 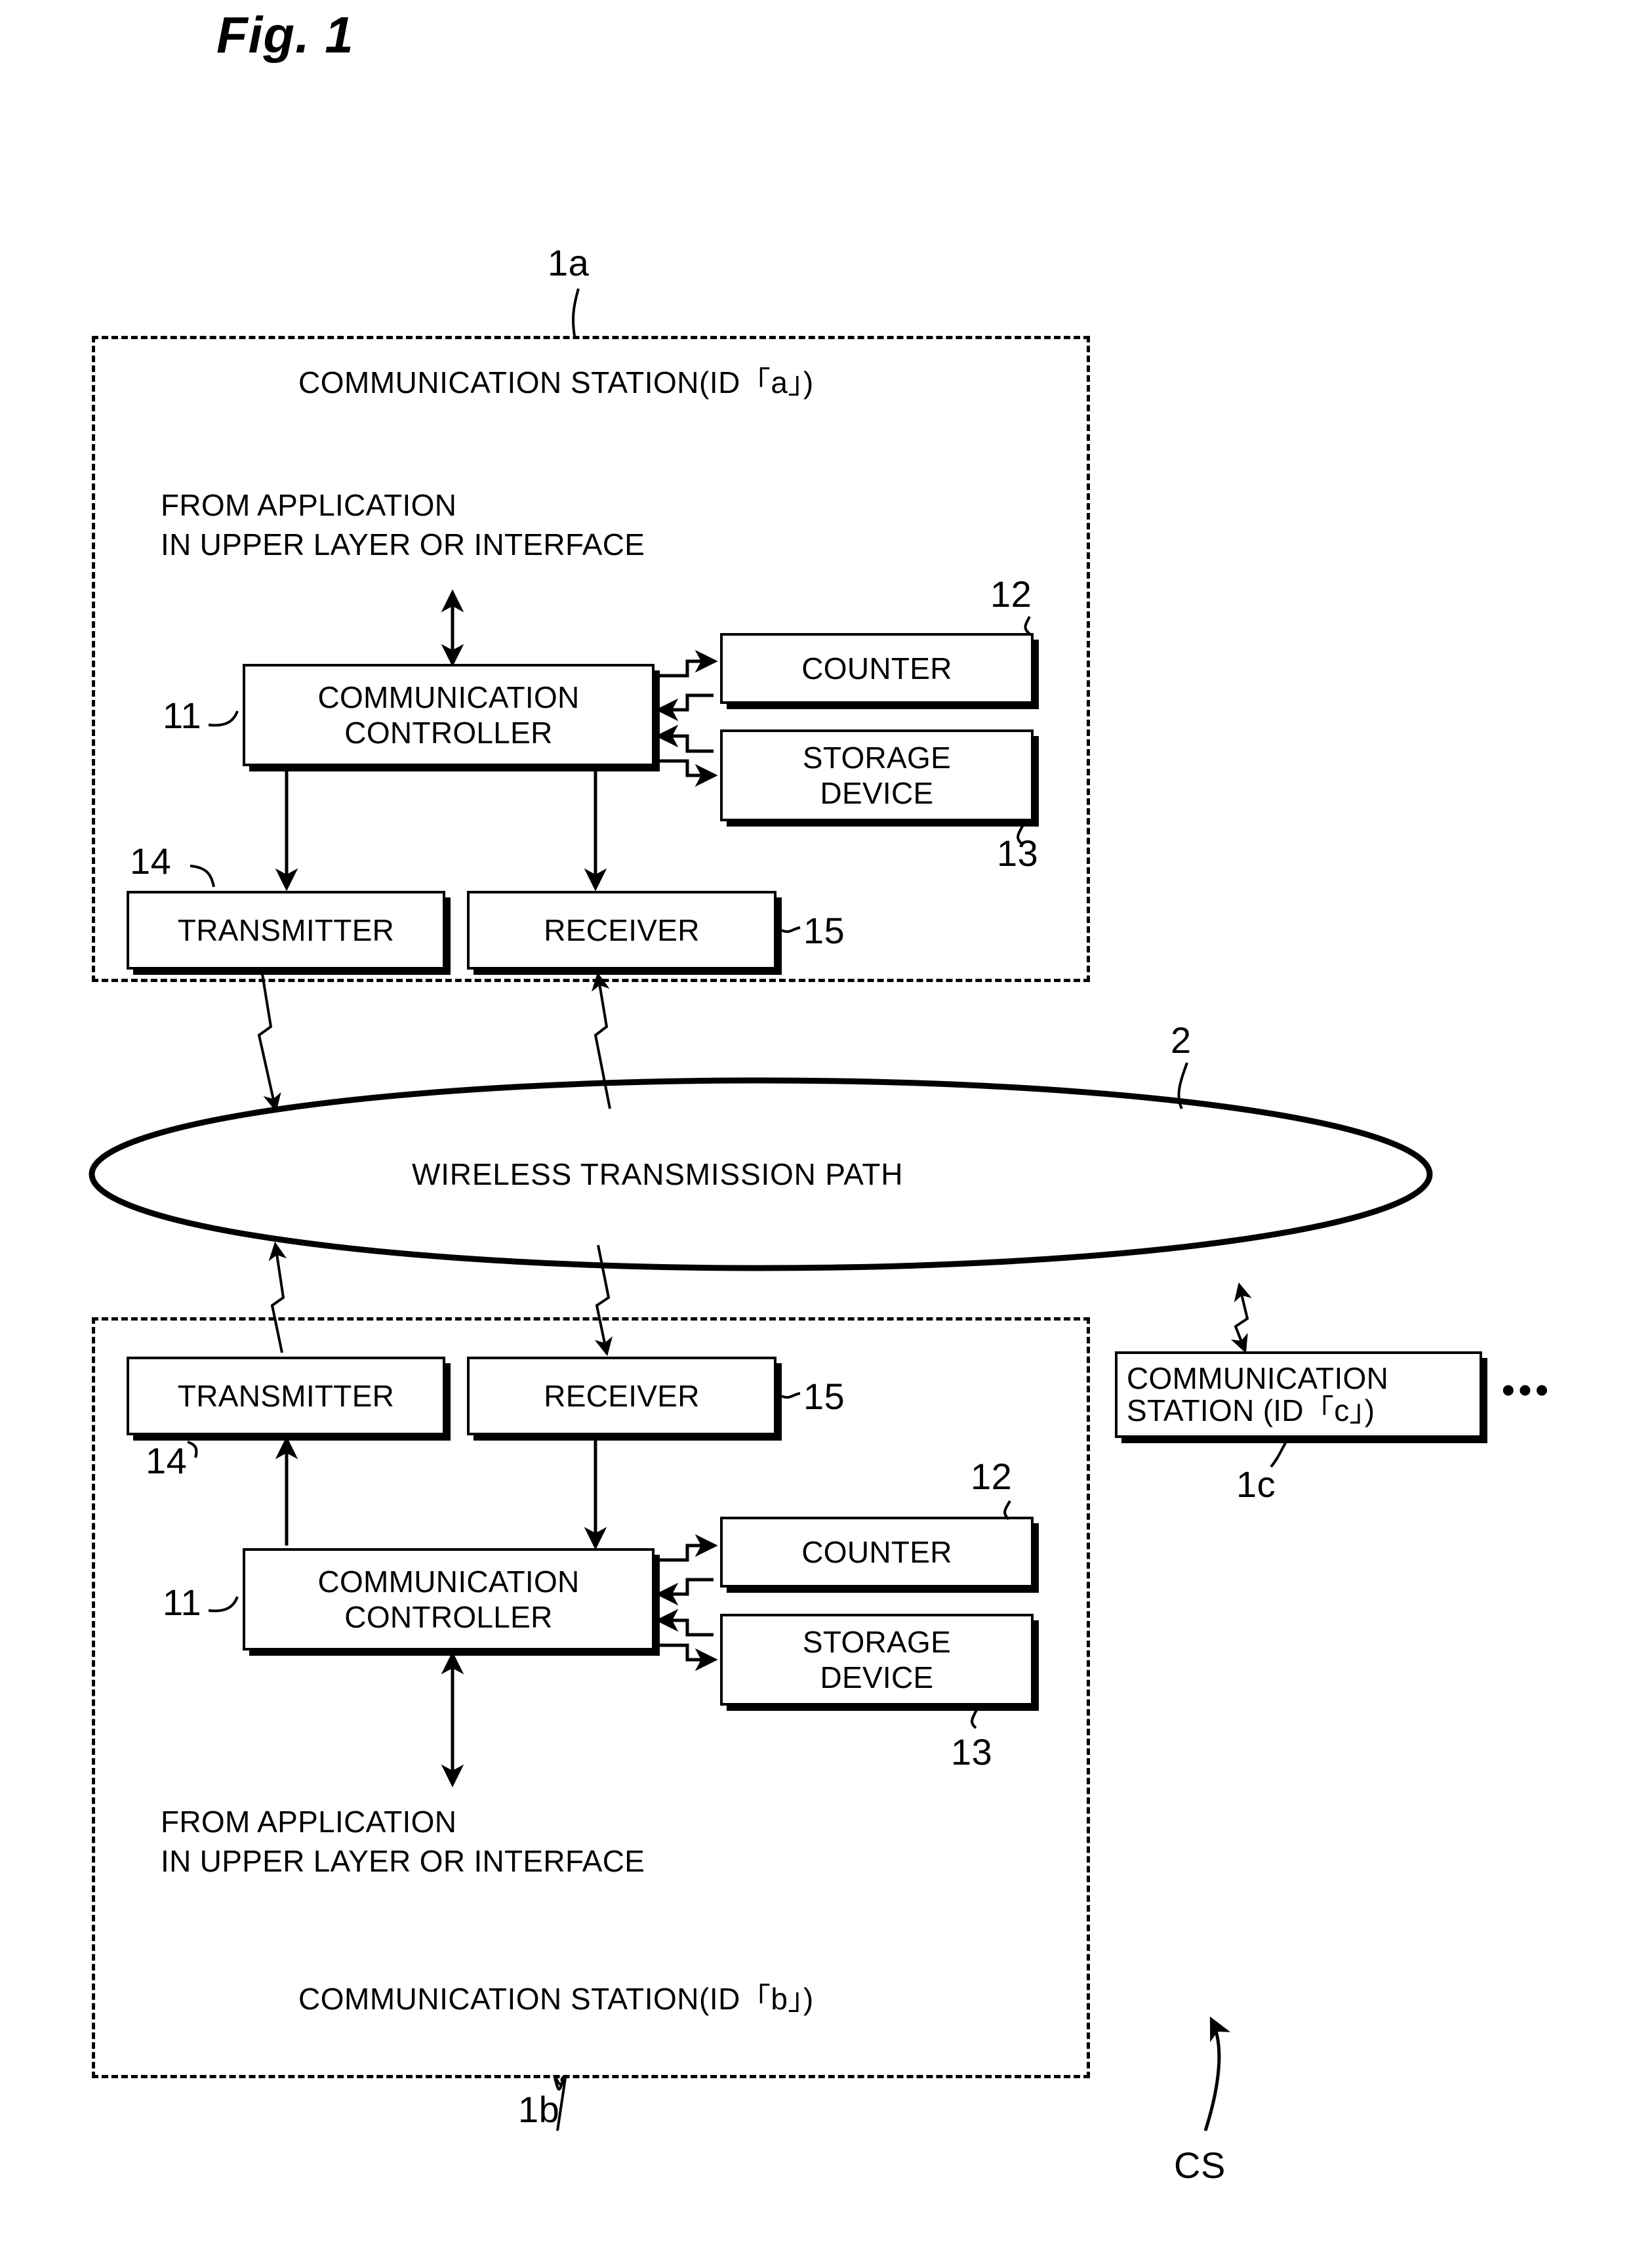 I want to click on arrow-b-storage-to-controller, so click(x=684, y=1623).